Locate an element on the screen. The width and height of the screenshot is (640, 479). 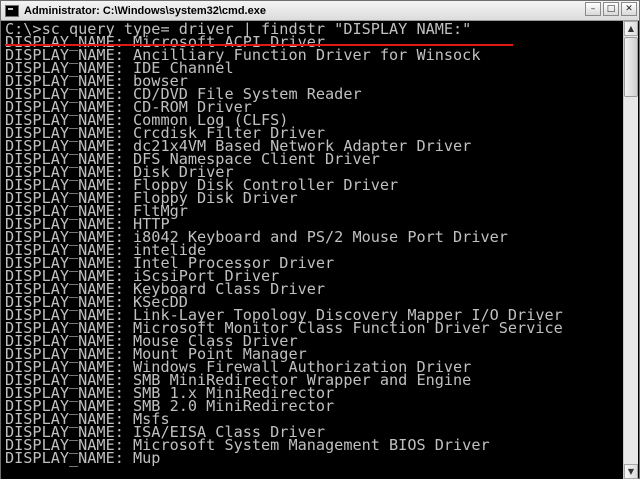
minimize-button: – is located at coordinates (593, 9).